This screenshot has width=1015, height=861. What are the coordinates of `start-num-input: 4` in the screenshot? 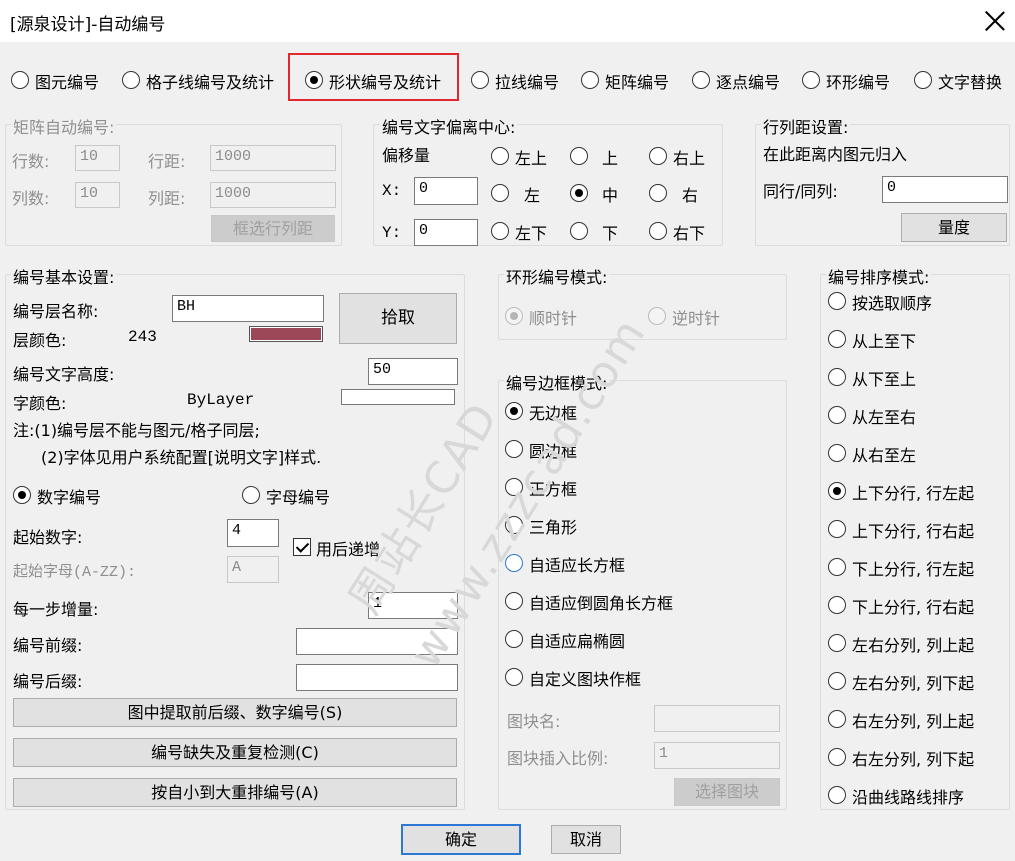 It's located at (253, 533).